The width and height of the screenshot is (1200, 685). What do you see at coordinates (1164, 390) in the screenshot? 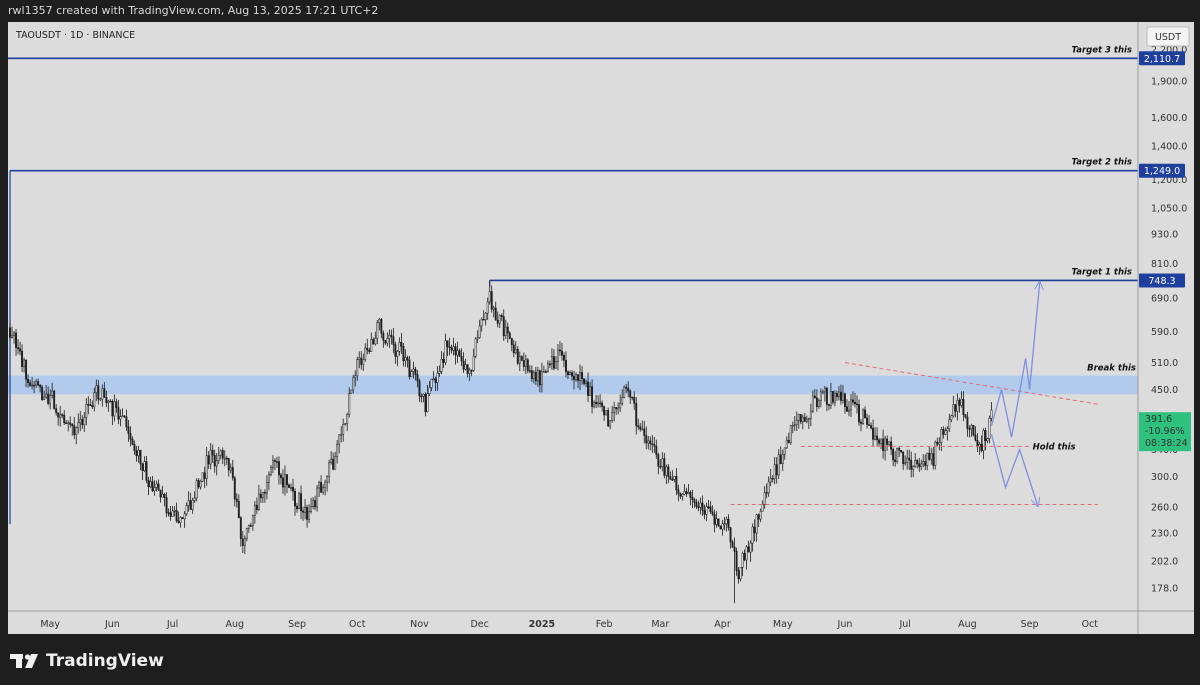
I see `y-tick-label: 450.0` at bounding box center [1164, 390].